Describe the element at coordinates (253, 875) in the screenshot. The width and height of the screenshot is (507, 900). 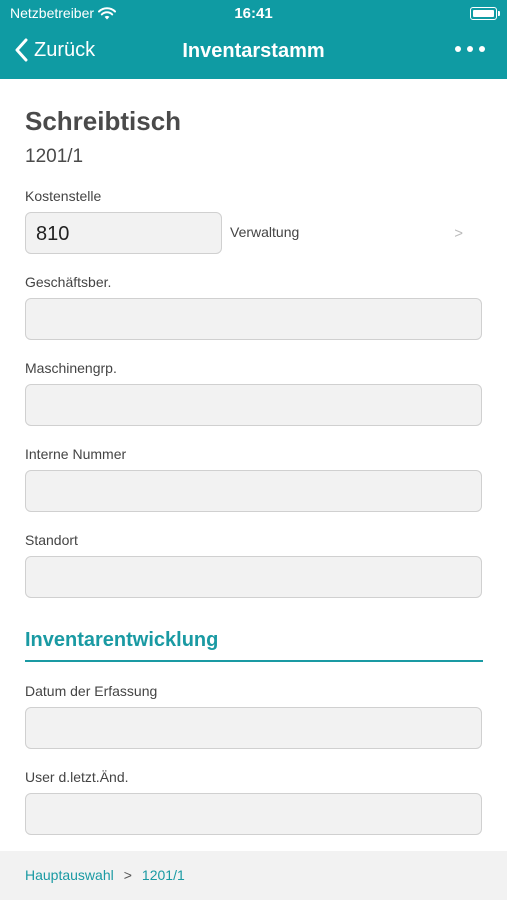
I see `footer-bar: Hauptauswahl > 1201/1` at that location.